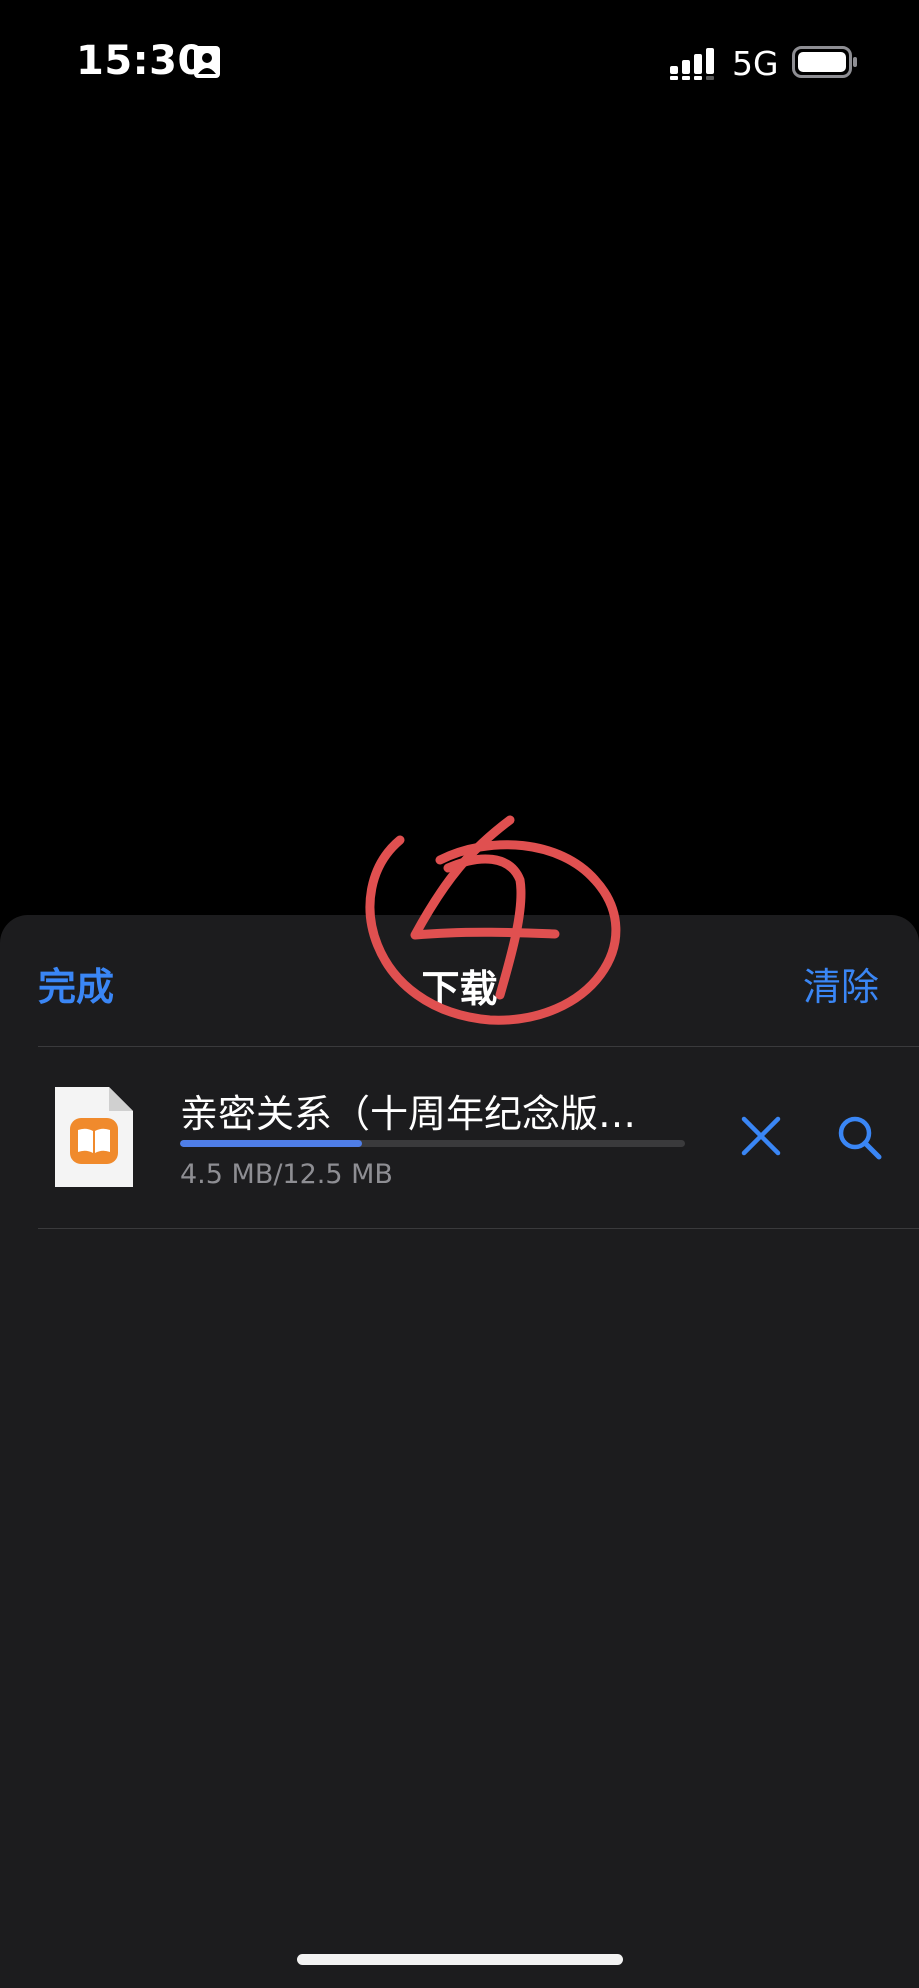 This screenshot has height=1988, width=919. What do you see at coordinates (841, 983) in the screenshot?
I see `clear-button: 清除` at bounding box center [841, 983].